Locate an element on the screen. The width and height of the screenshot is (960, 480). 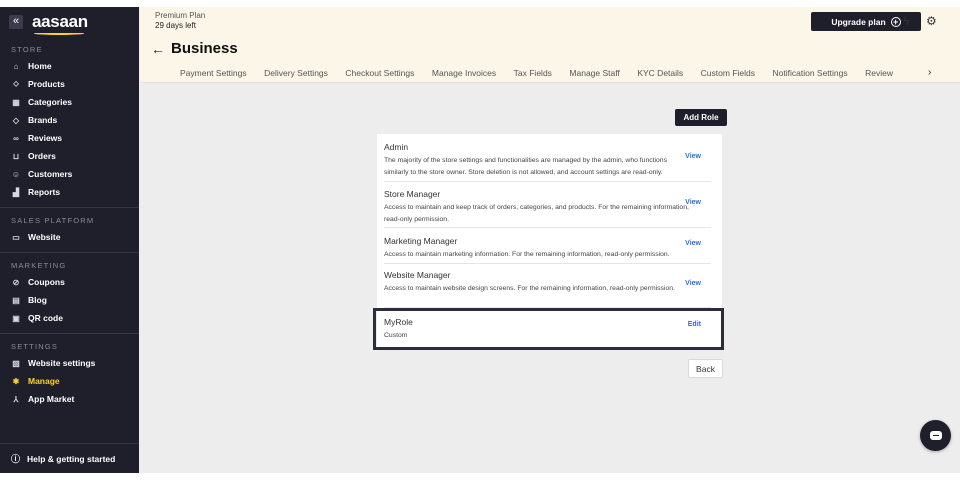
add-role-button: Add Role is located at coordinates (701, 117).